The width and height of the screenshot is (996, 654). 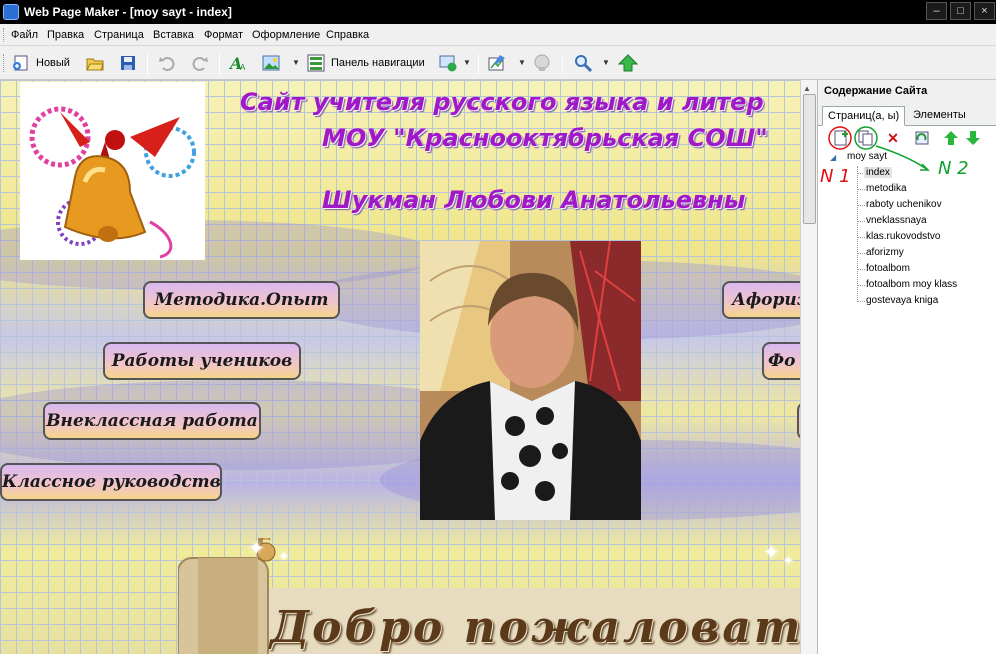 What do you see at coordinates (119, 35) in the screenshot?
I see `menu-page: Страница` at bounding box center [119, 35].